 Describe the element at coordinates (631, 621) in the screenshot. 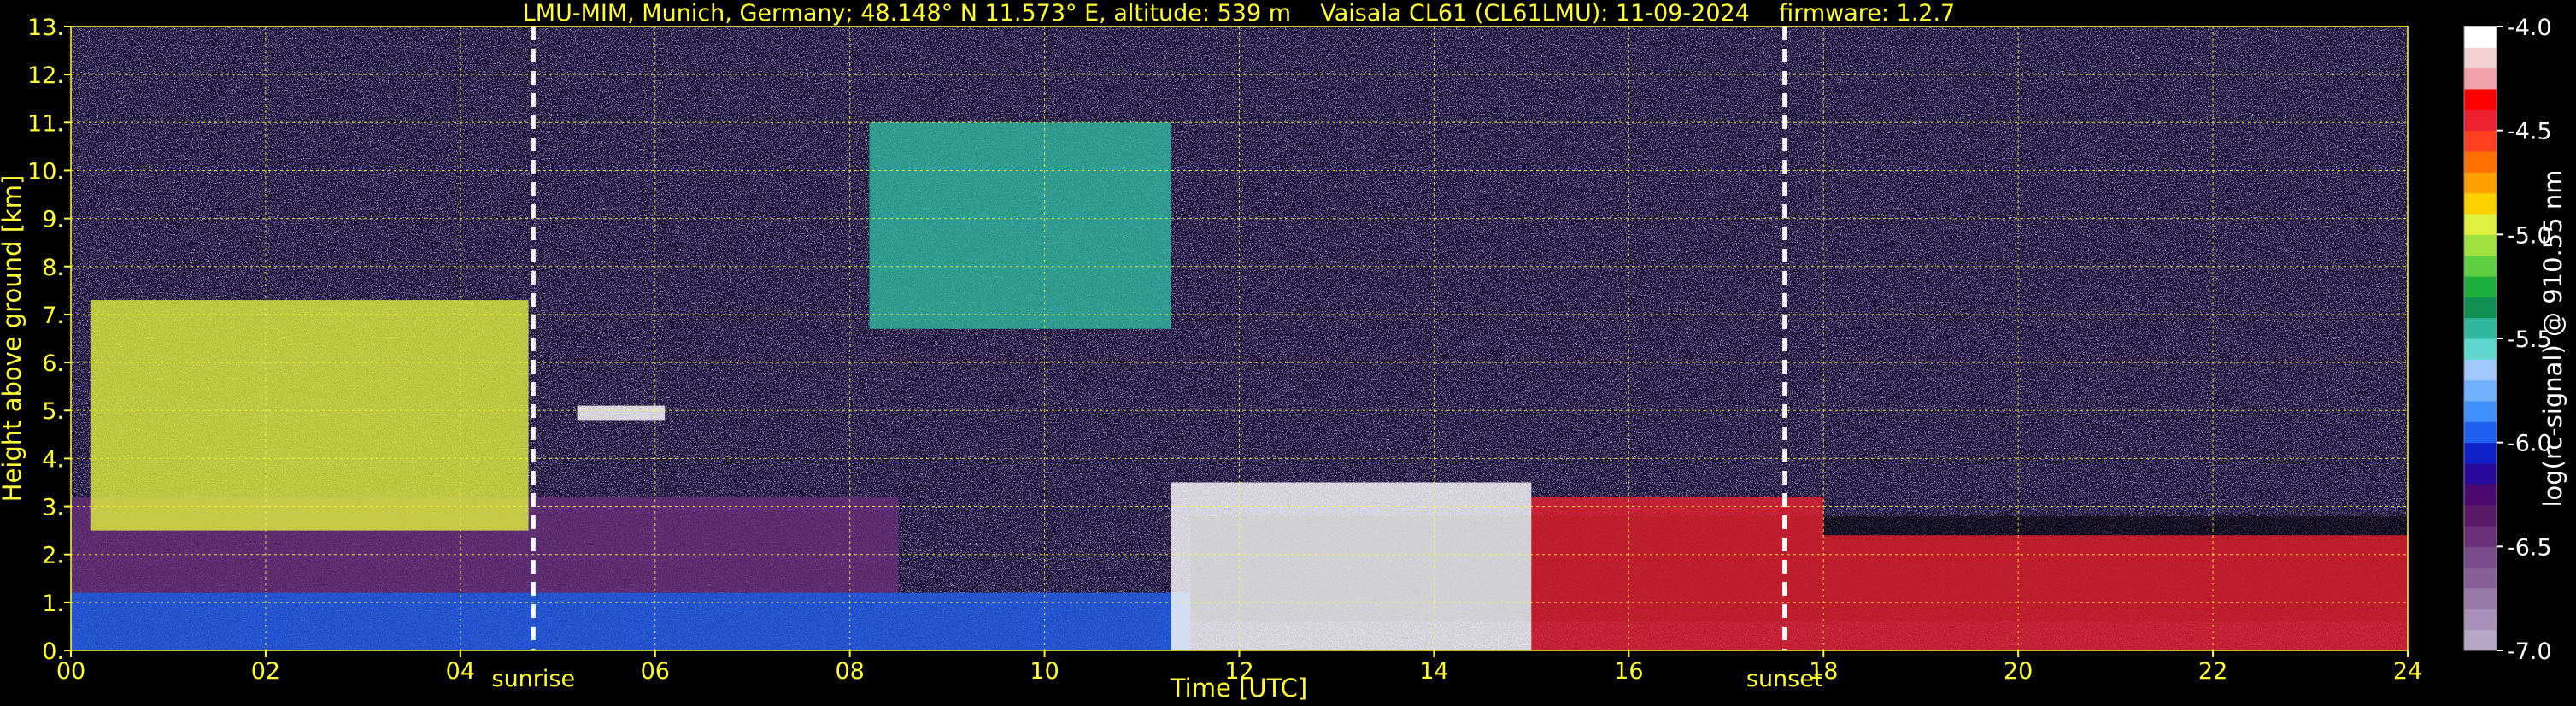

I see `feature-boundary-layer-aerosol: boundary layer aerosol` at that location.